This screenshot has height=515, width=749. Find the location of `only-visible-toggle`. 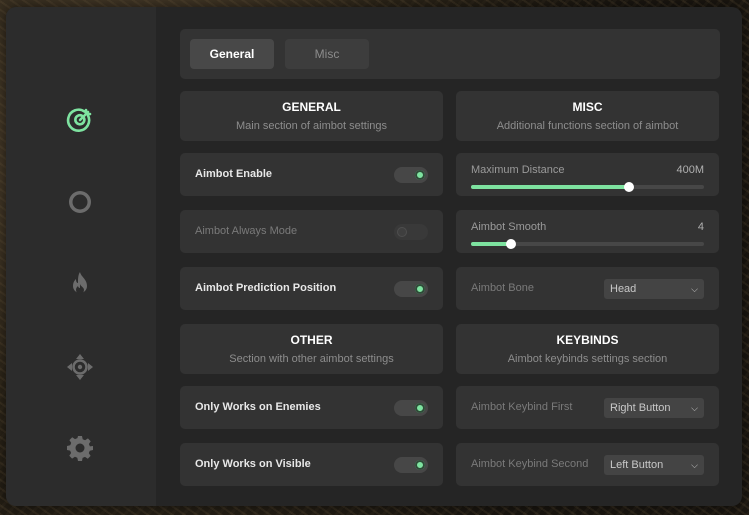

only-visible-toggle is located at coordinates (411, 465).